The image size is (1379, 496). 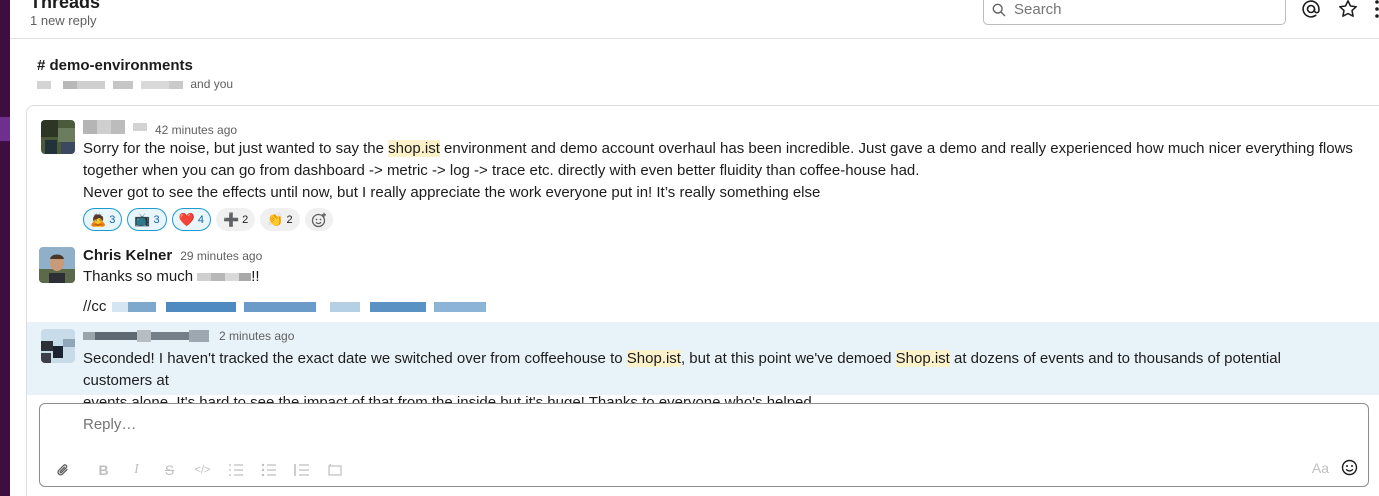 I want to click on page-title: Threads, so click(x=65, y=6).